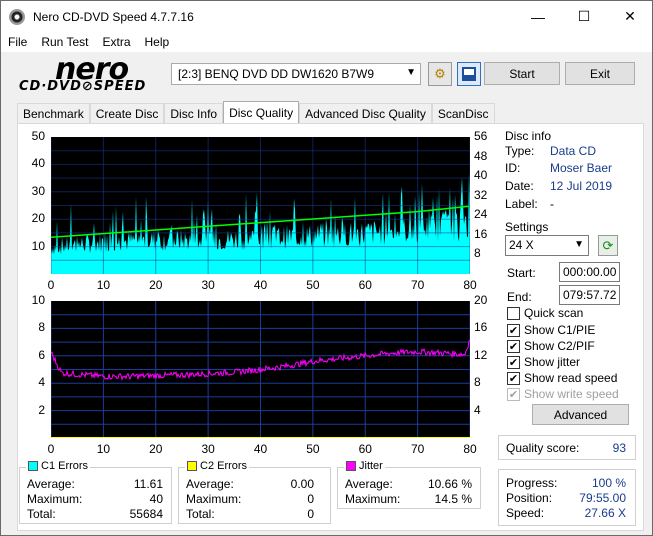  I want to click on exit-button: Exit, so click(600, 73).